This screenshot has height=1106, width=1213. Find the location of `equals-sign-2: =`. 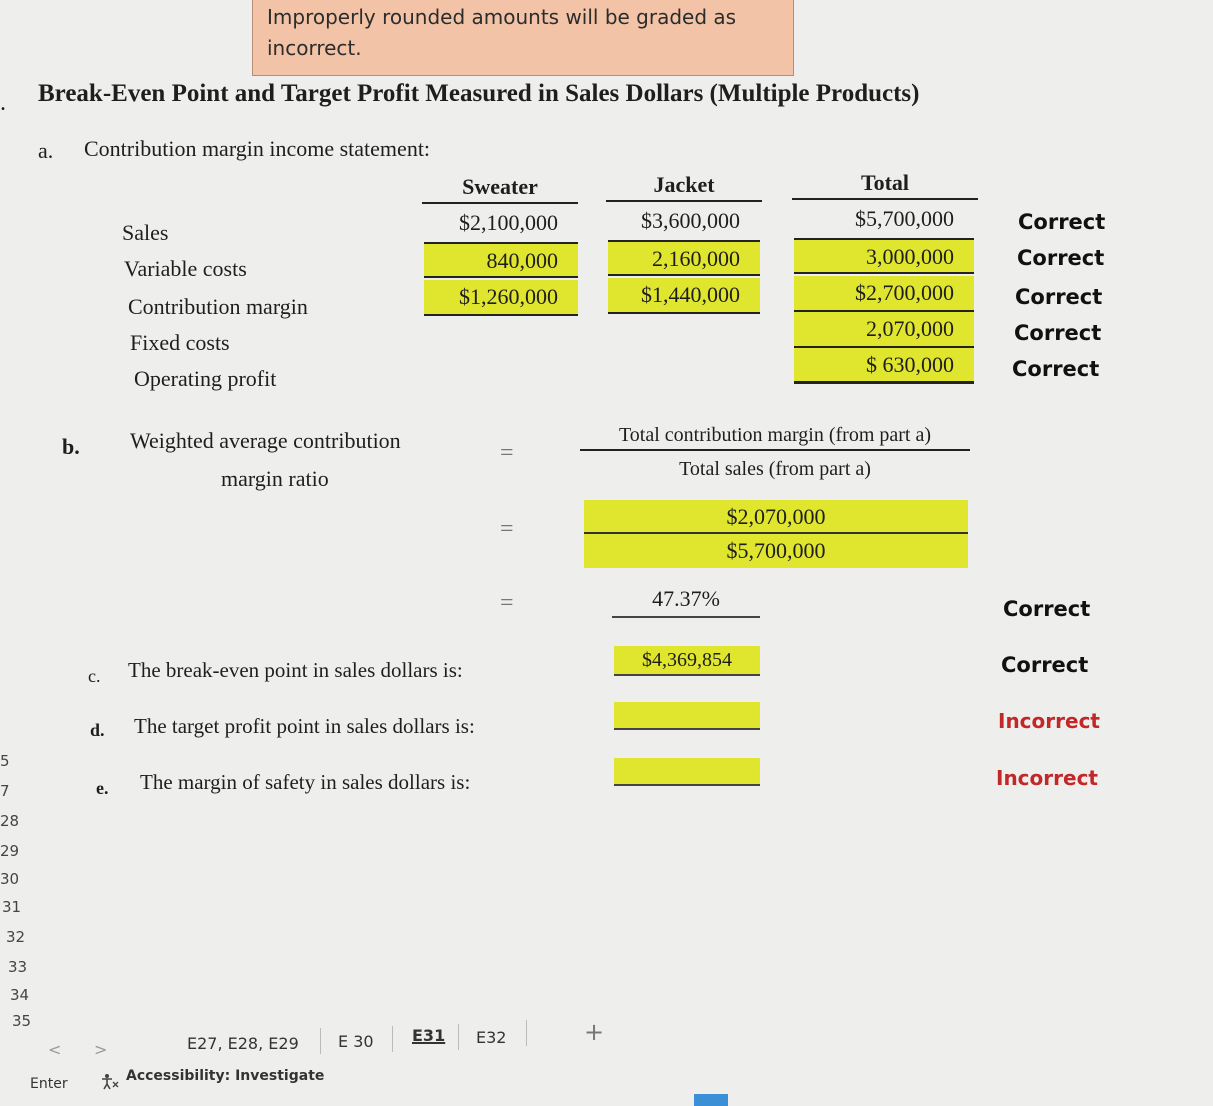

equals-sign-2: = is located at coordinates (507, 529).